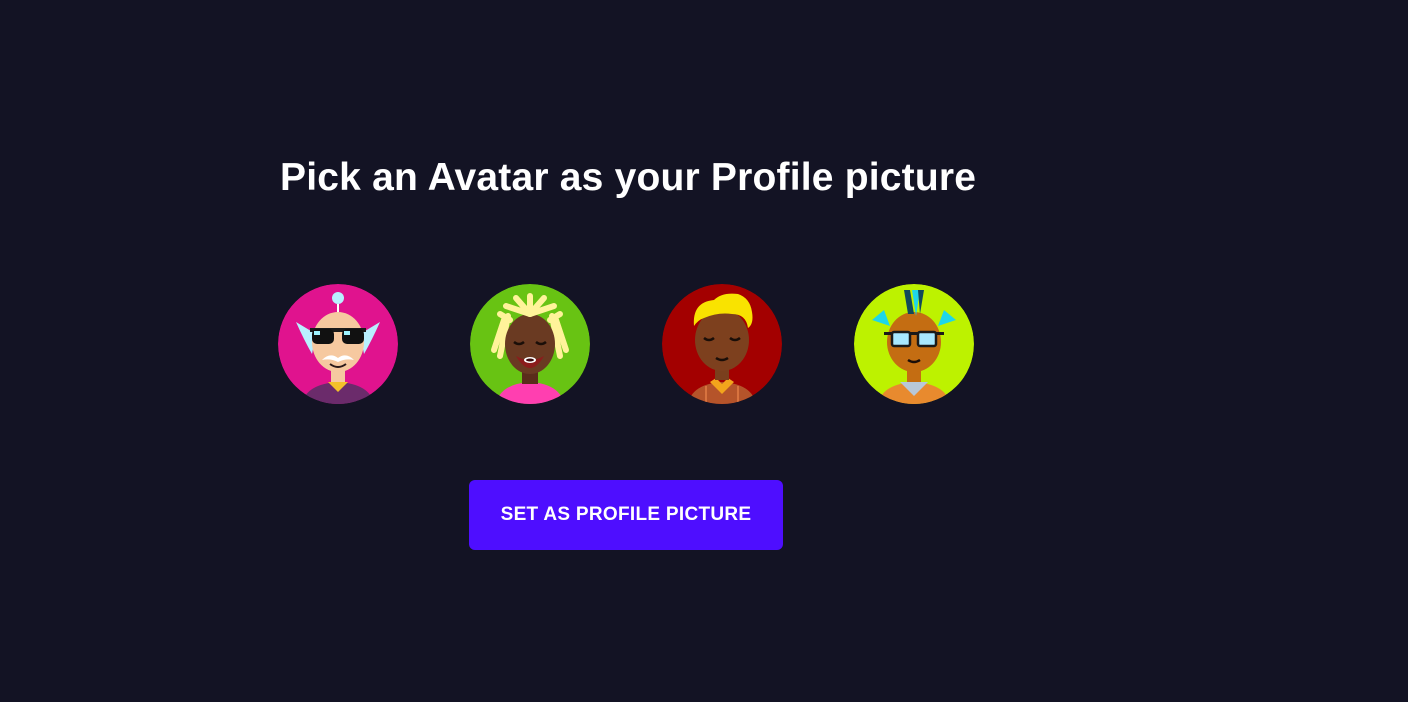 The height and width of the screenshot is (702, 1408). What do you see at coordinates (626, 344) in the screenshot?
I see `avatar-list` at bounding box center [626, 344].